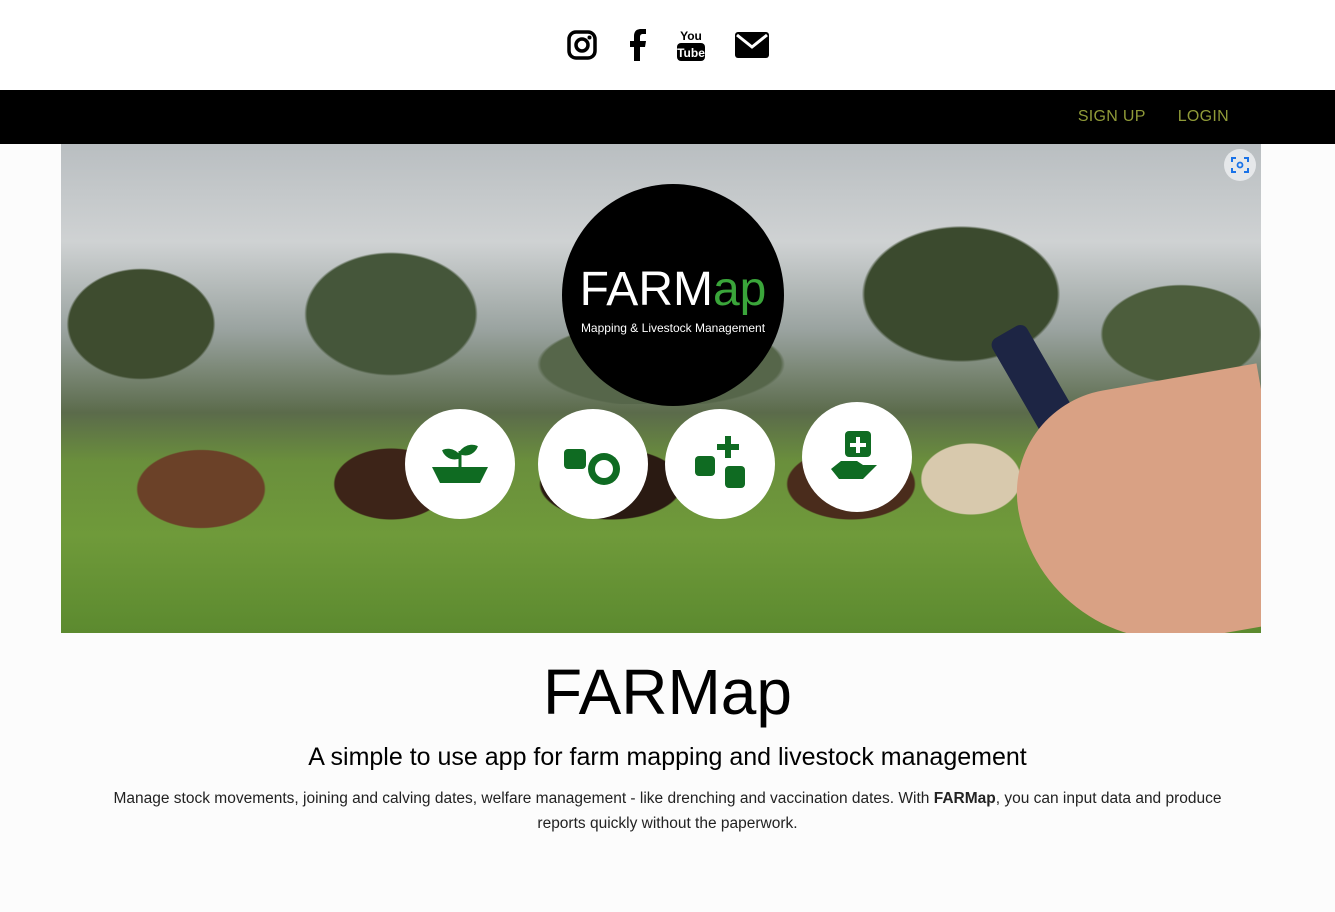  What do you see at coordinates (673, 328) in the screenshot?
I see `logo-subtitle: Mapping & Livestock Management` at bounding box center [673, 328].